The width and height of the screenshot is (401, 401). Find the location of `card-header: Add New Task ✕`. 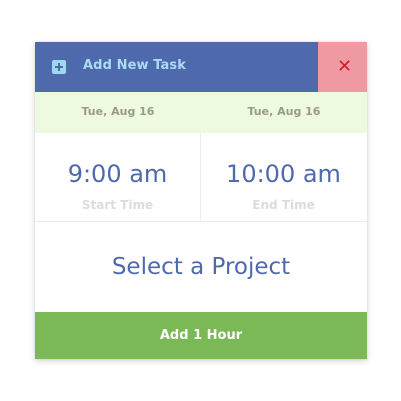

card-header: Add New Task ✕ is located at coordinates (201, 67).